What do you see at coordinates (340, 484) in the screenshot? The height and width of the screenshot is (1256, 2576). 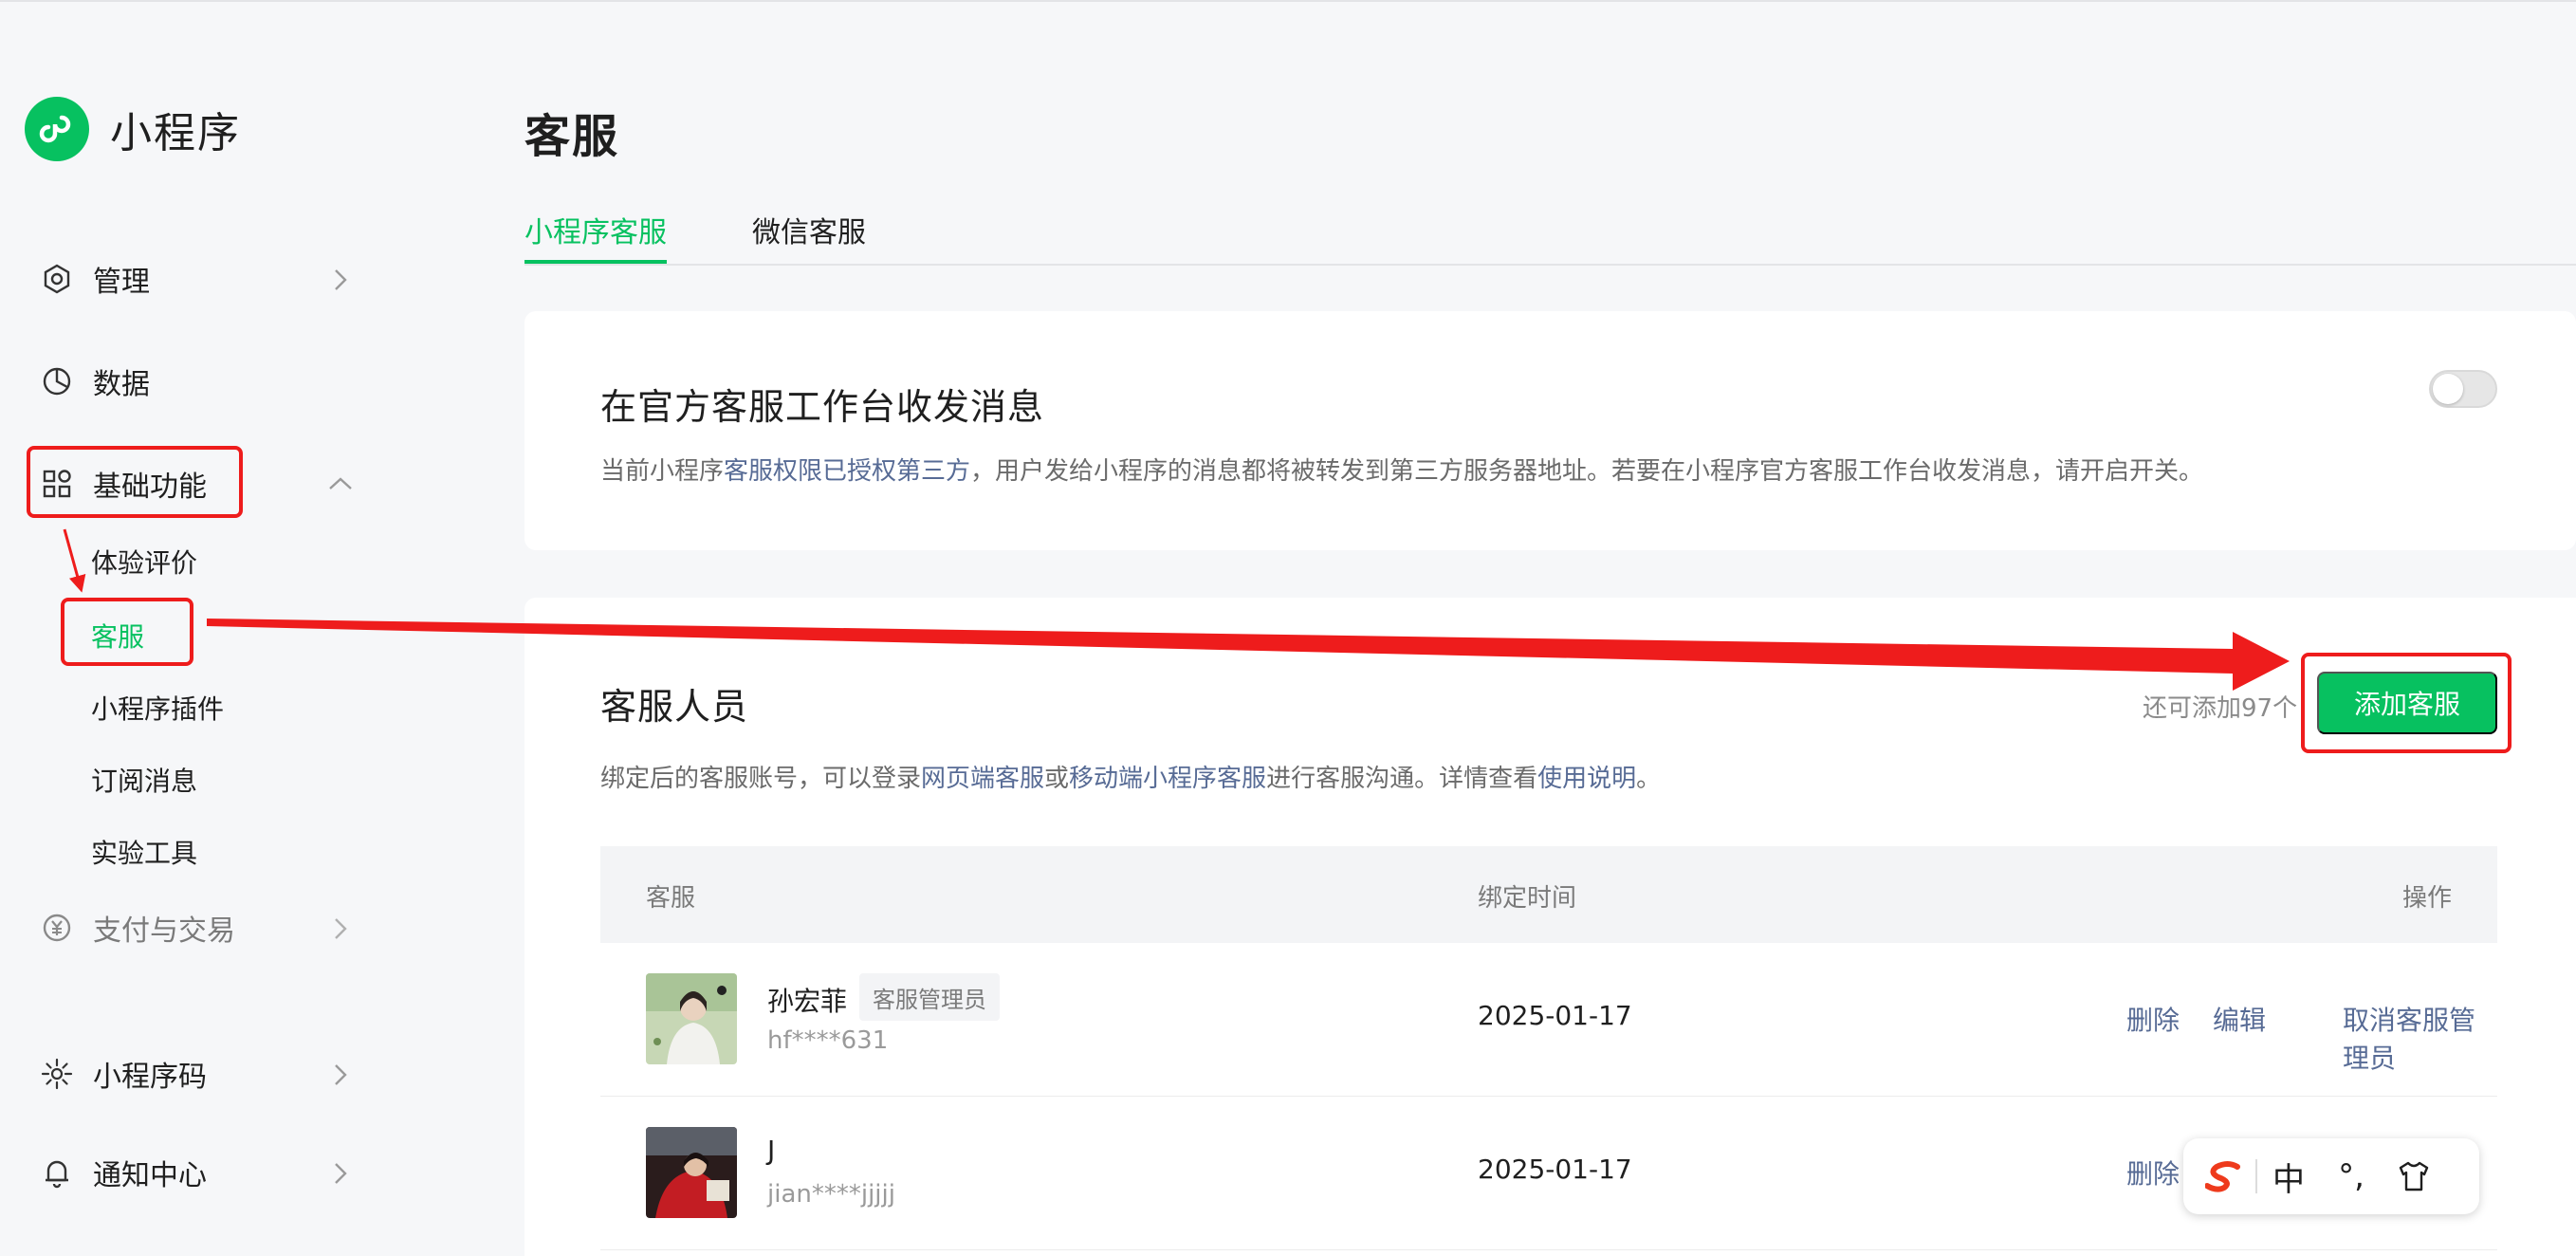 I see `chevron-up-icon` at bounding box center [340, 484].